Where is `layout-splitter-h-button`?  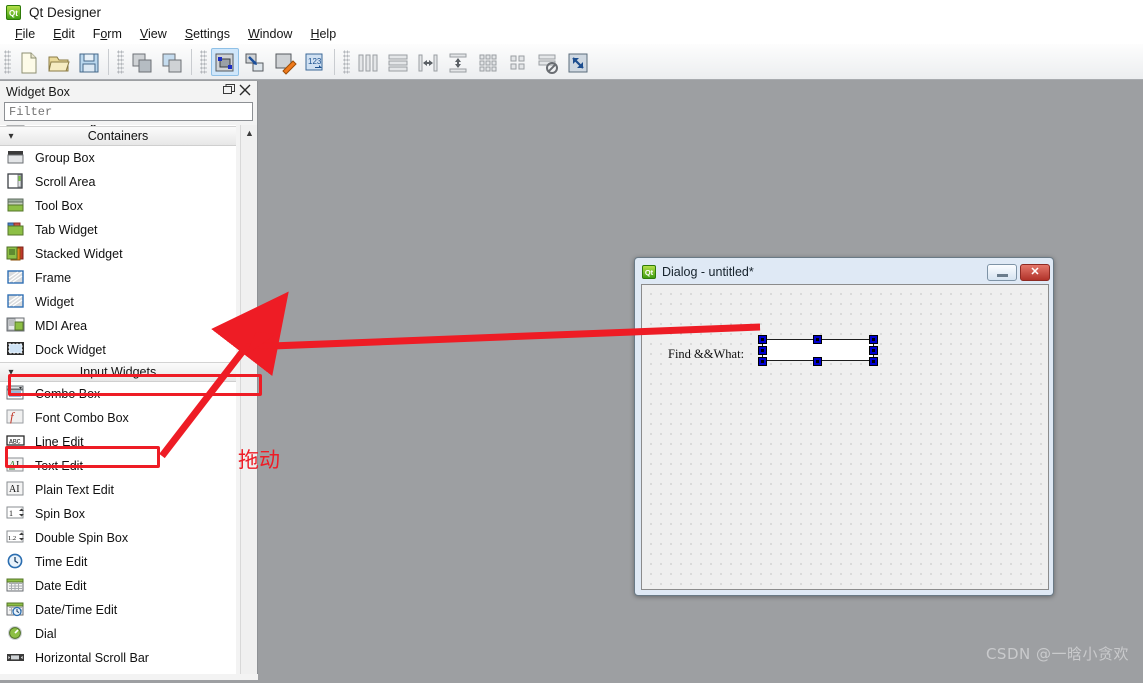
layout-splitter-h-button is located at coordinates (428, 62).